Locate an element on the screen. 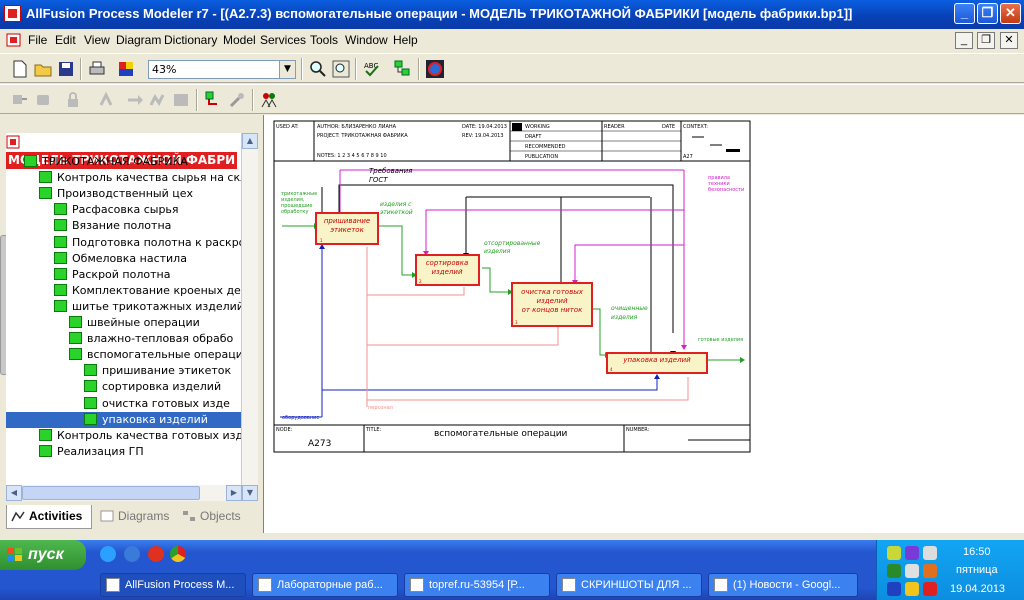  tree-item: Контроль качества готовых изде is located at coordinates (140, 436).